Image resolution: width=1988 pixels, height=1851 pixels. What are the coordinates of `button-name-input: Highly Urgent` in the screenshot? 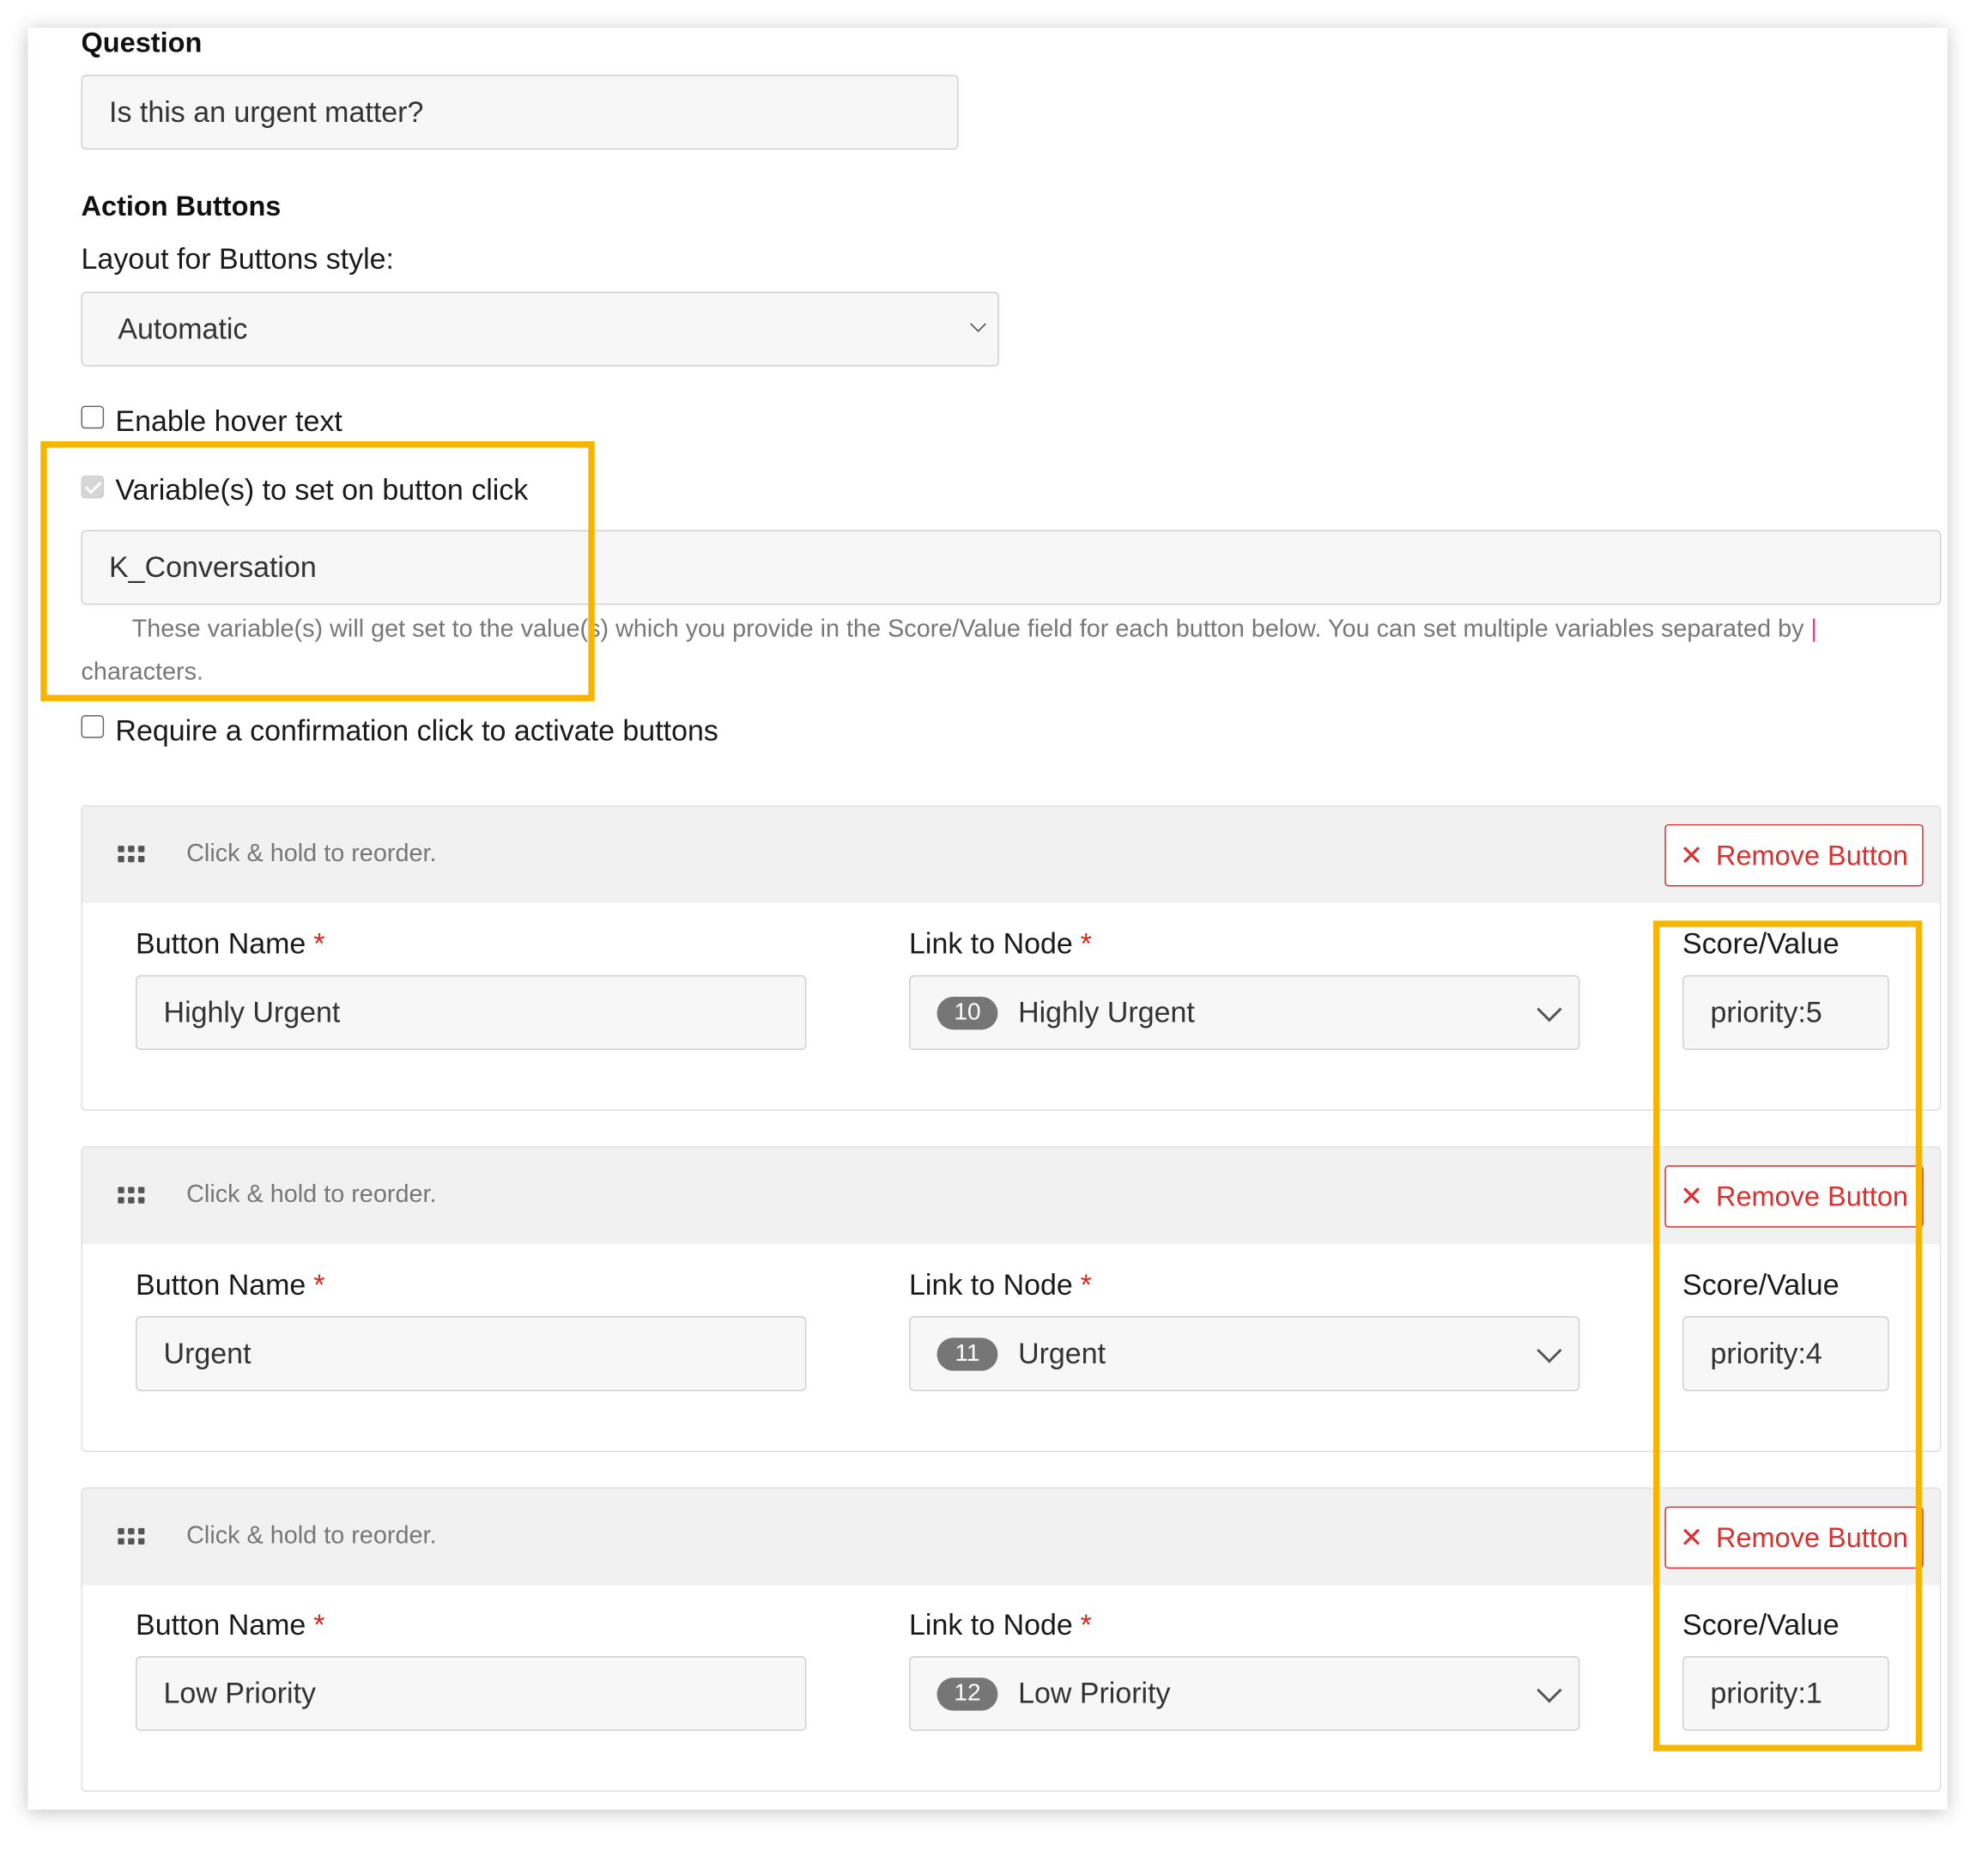 It's located at (471, 1012).